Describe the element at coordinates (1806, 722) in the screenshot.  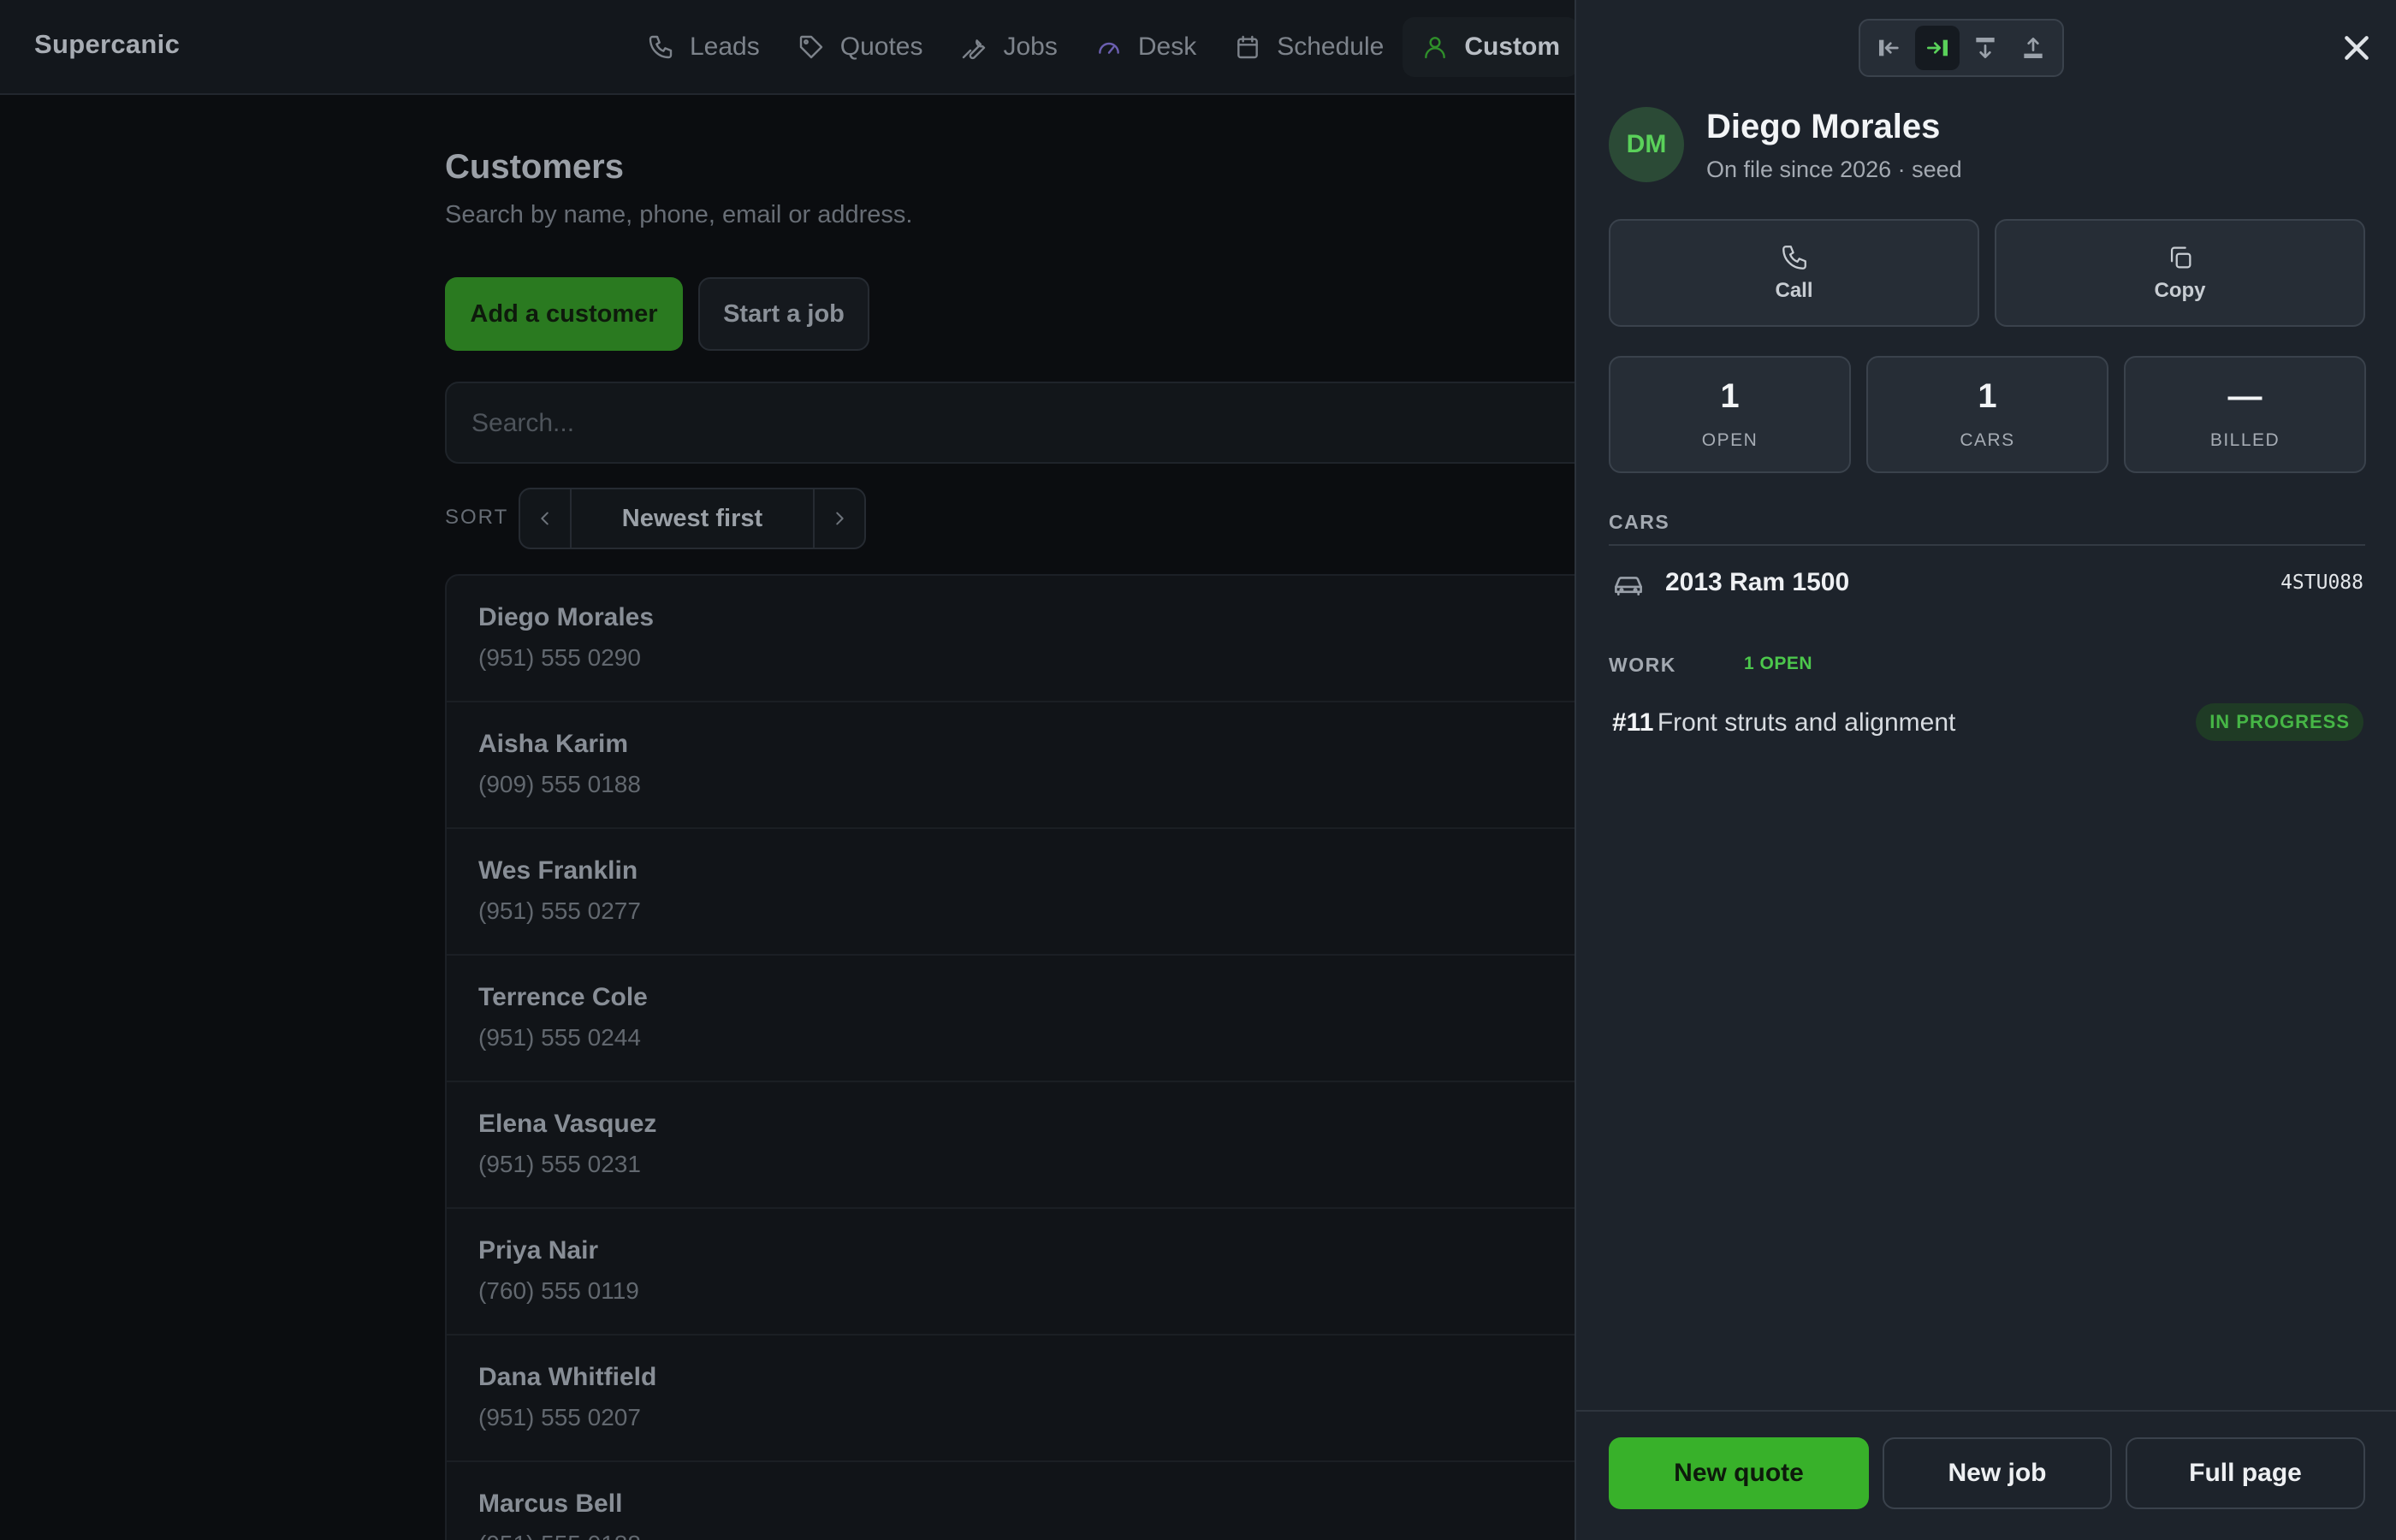
I see `job-title: Front struts and alignment` at that location.